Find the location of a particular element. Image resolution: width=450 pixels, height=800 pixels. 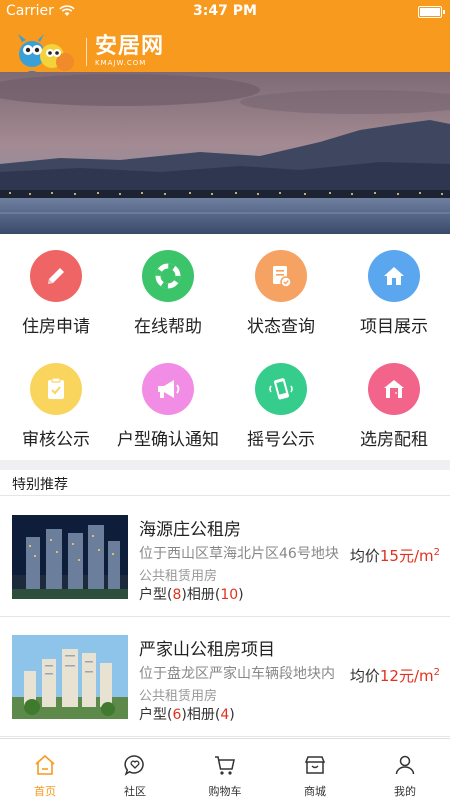

pencil-icon is located at coordinates (56, 276).